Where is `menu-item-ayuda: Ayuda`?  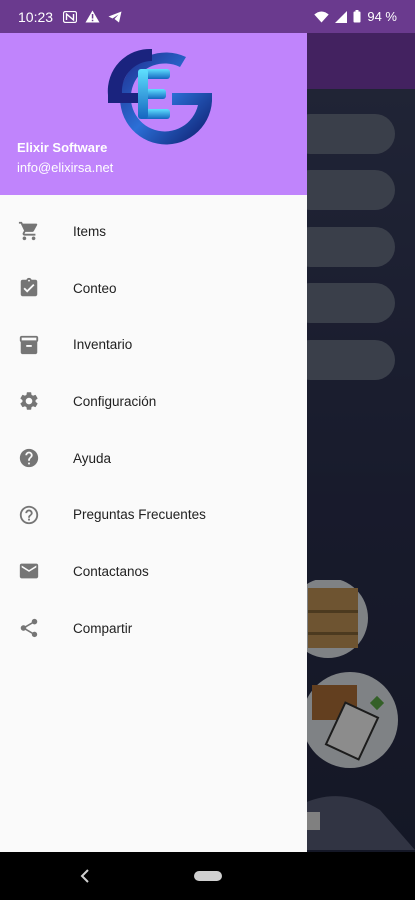
menu-item-ayuda: Ayuda is located at coordinates (153, 458).